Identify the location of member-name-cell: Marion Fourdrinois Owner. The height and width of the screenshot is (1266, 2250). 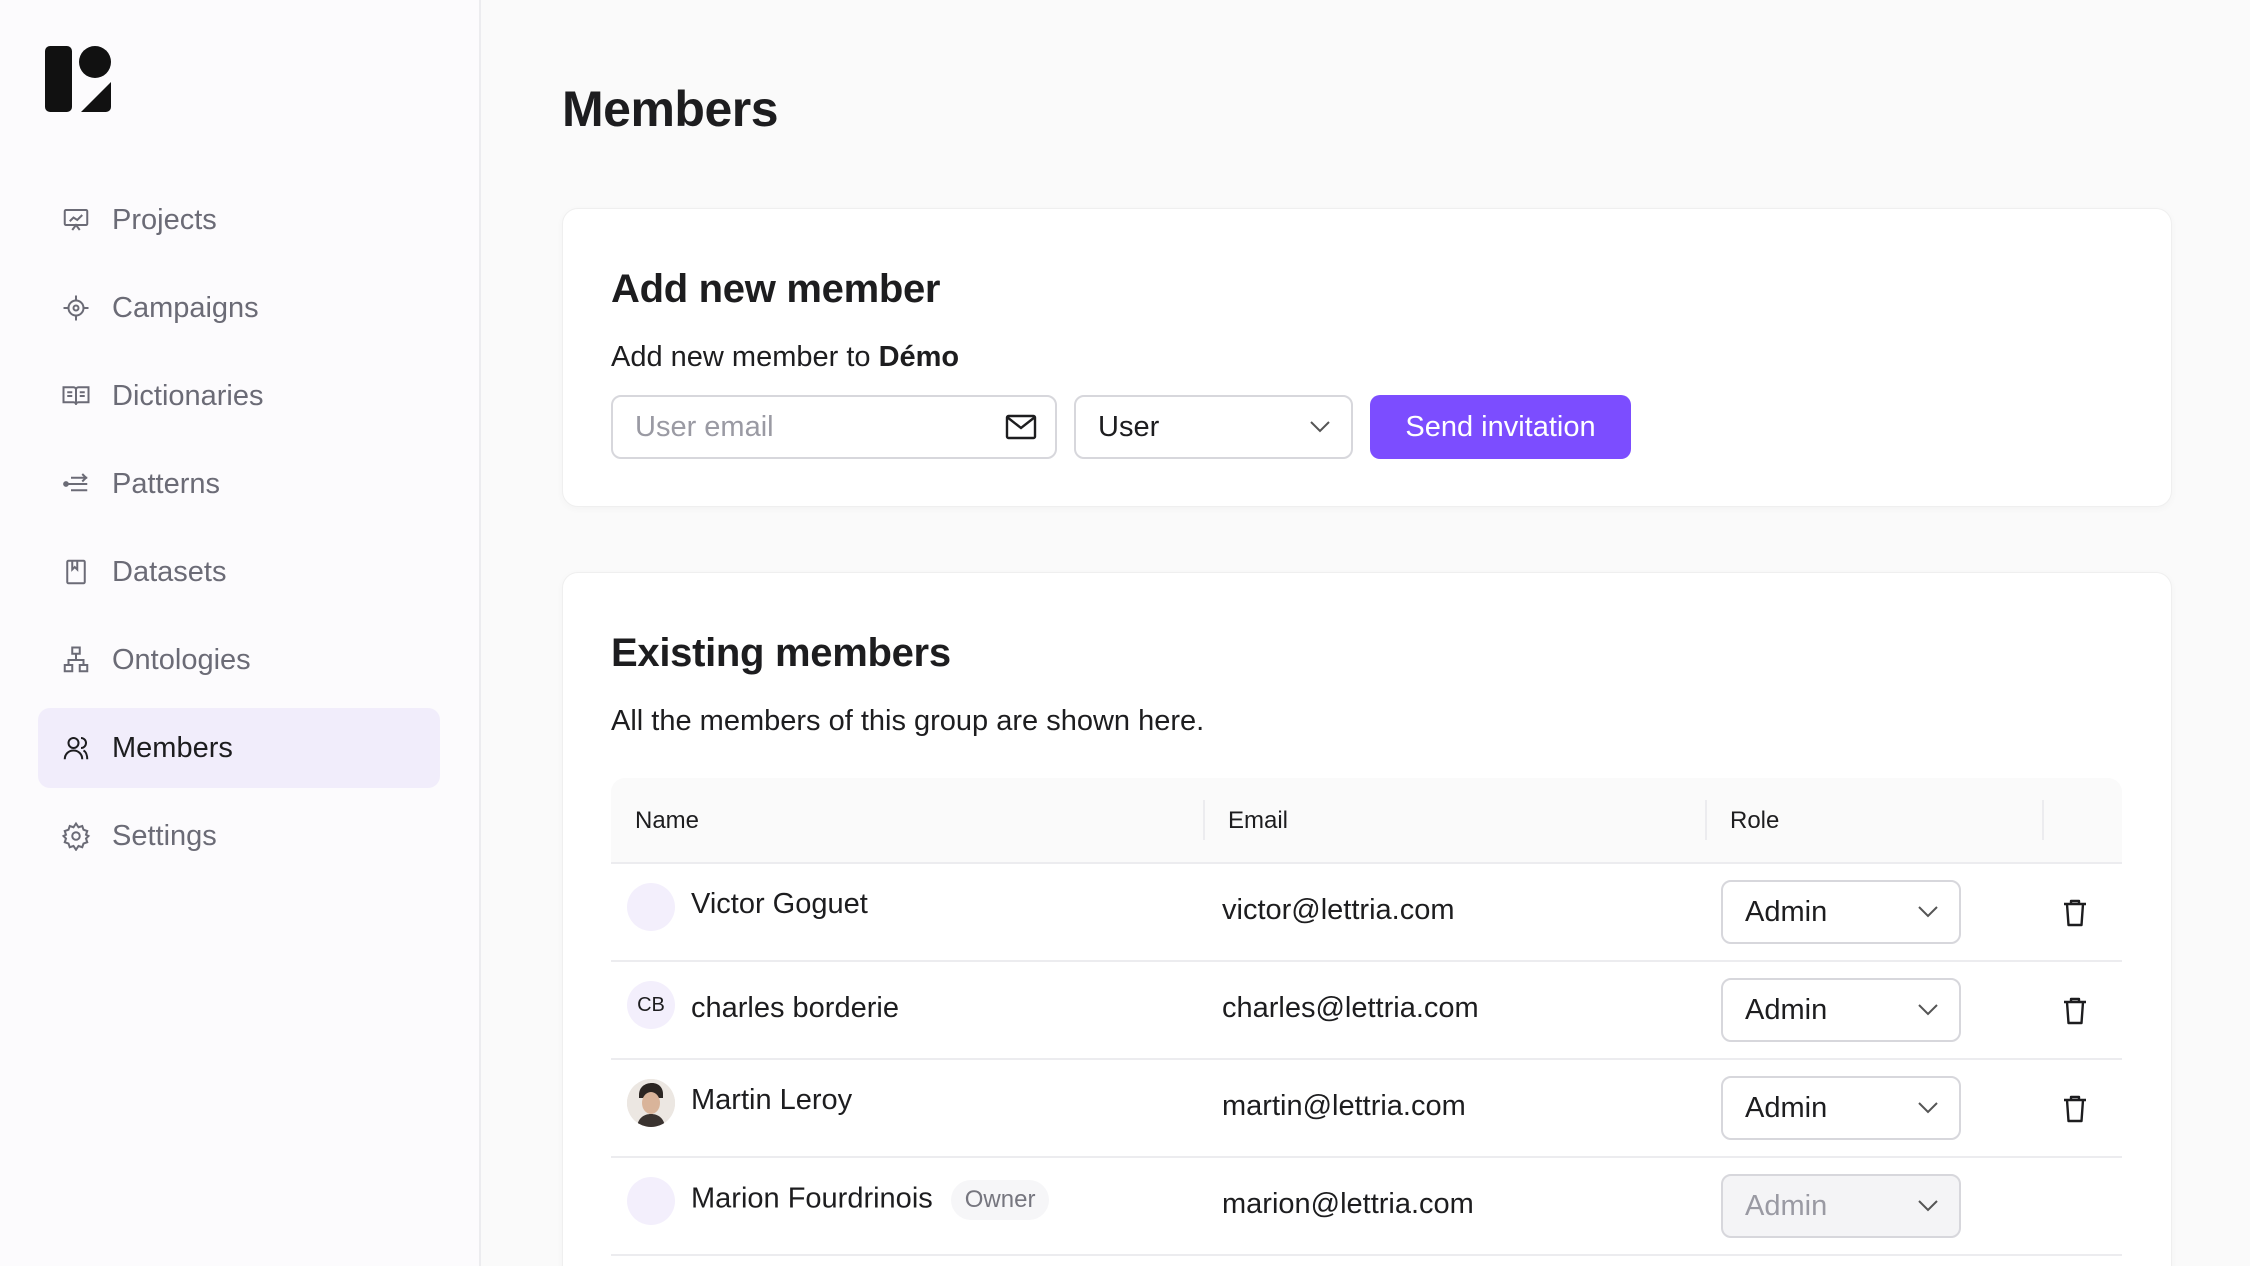
(870, 1200).